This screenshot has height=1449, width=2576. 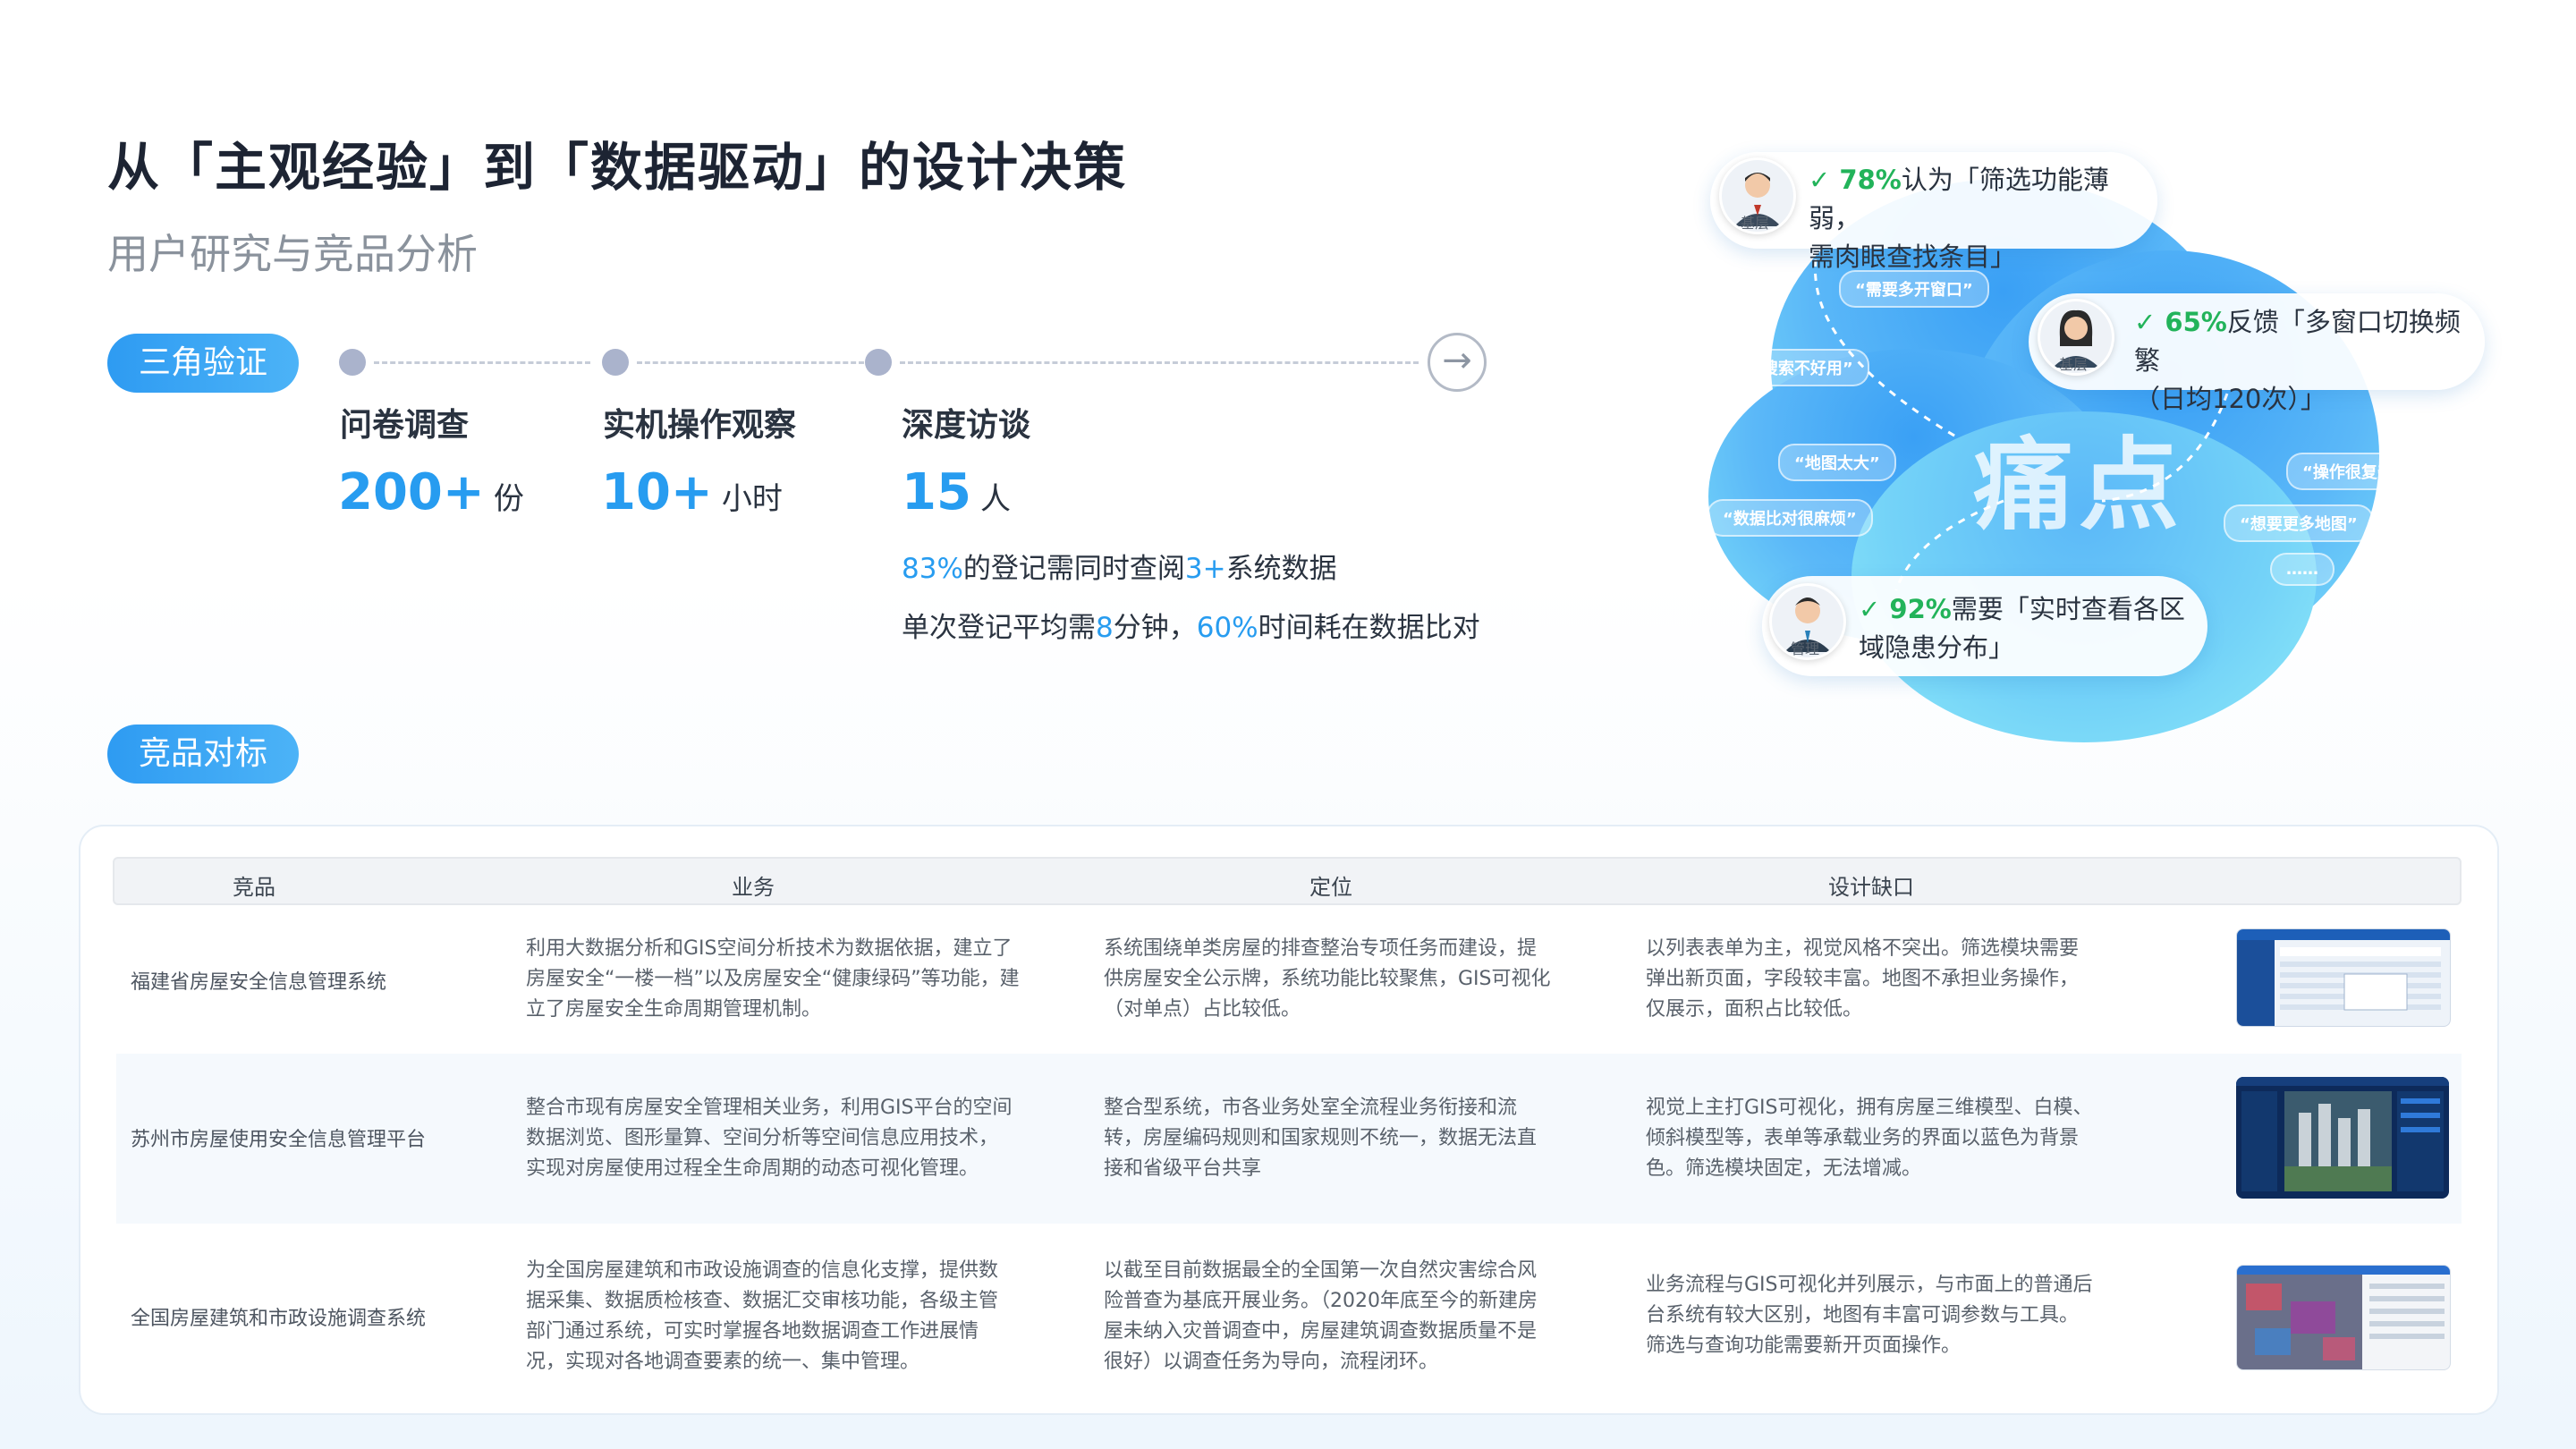 I want to click on screenshot-thumbnail-suzhou, so click(x=2342, y=1138).